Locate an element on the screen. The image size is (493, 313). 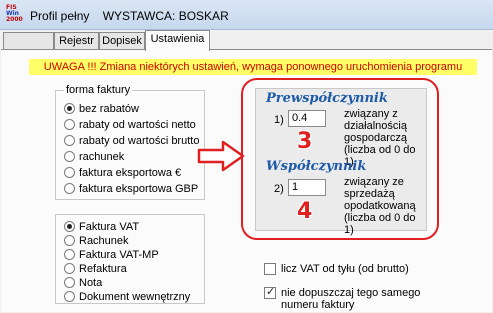
radio-bez-rabatow: bez rabatów is located at coordinates (101, 109).